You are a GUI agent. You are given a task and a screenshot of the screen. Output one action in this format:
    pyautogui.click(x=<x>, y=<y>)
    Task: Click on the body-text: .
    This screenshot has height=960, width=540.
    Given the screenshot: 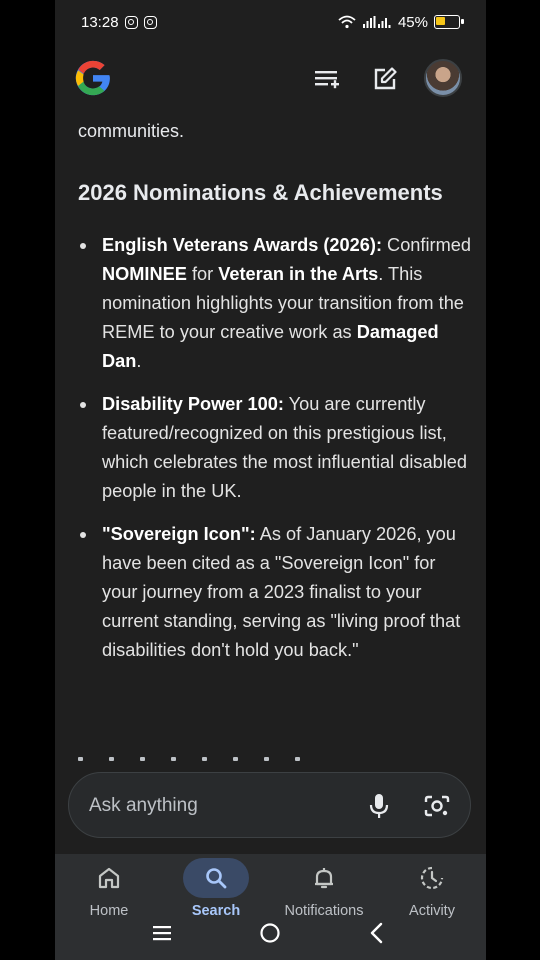 What is the action you would take?
    pyautogui.click(x=139, y=361)
    